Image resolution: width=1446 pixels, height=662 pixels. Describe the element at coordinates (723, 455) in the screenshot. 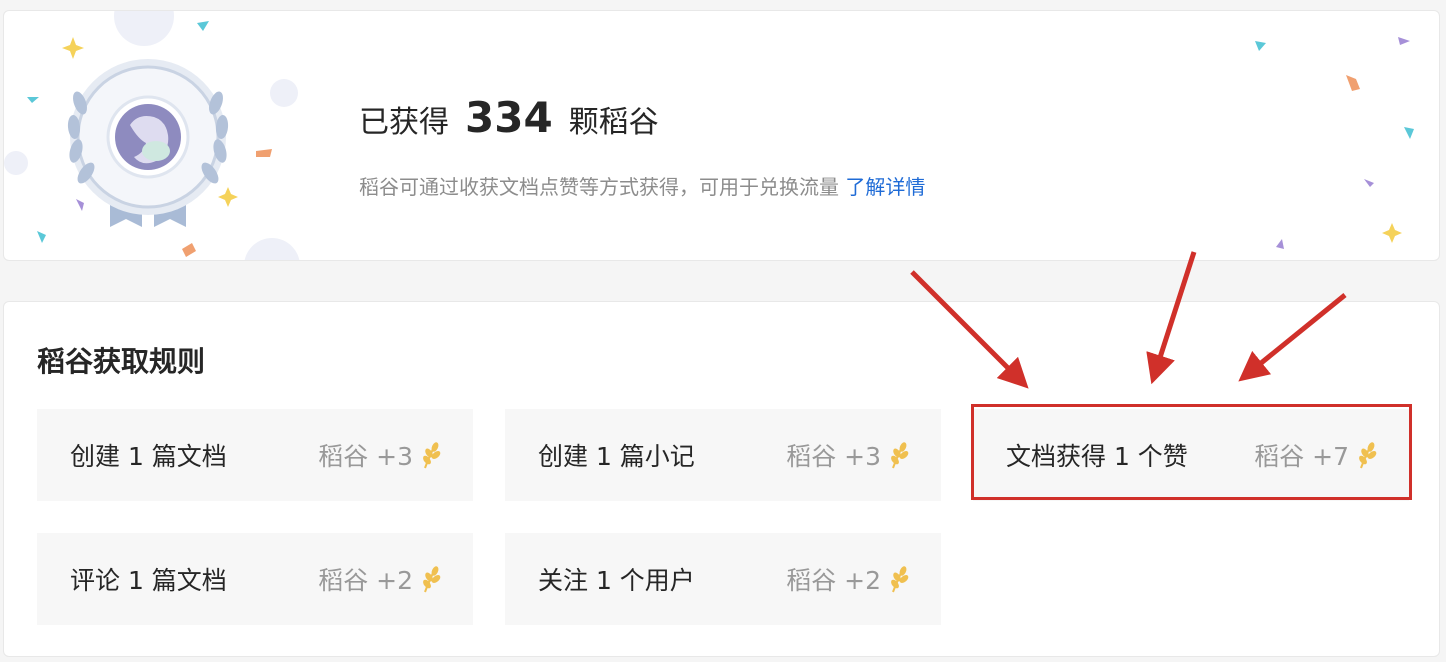

I see `rule-item: 创建 1 篇小记 稻谷 +3` at that location.